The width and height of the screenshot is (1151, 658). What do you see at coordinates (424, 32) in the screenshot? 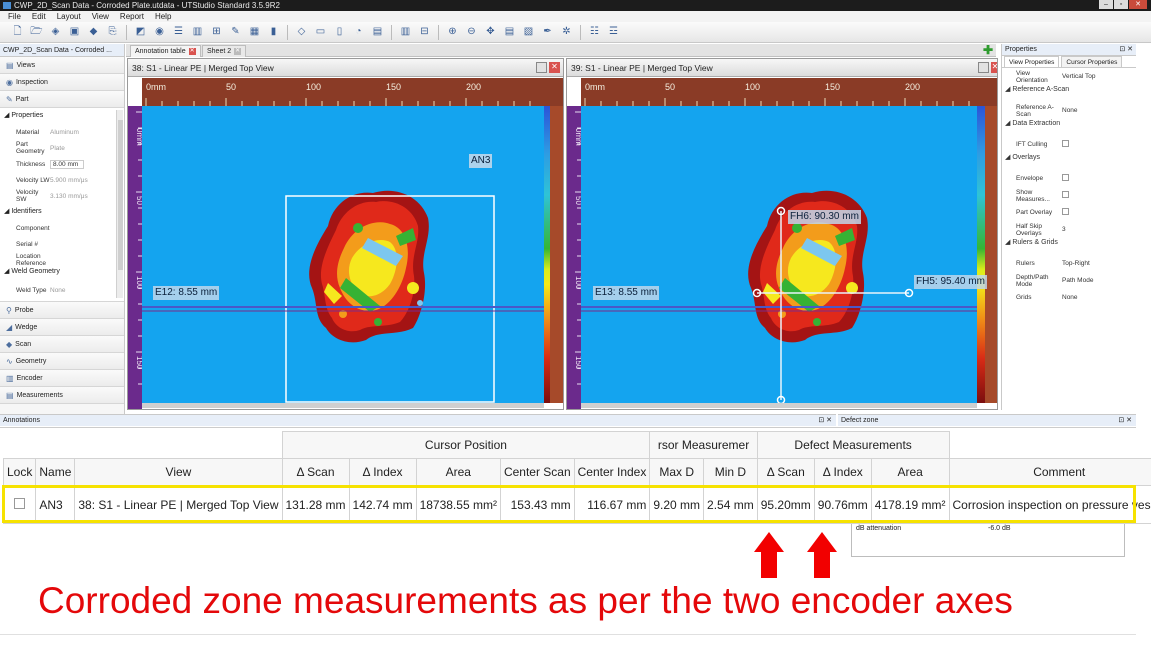
I see `gate-icon: ⊟` at bounding box center [424, 32].